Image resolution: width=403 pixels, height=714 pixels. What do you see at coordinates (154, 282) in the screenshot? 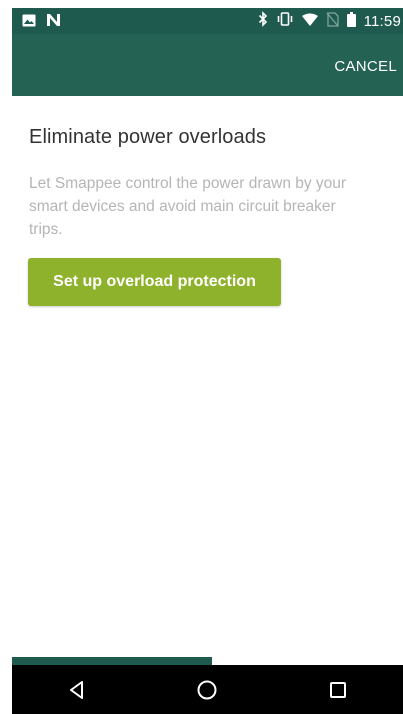
I see `setup-overload-protection-button: Set up overload protection` at bounding box center [154, 282].